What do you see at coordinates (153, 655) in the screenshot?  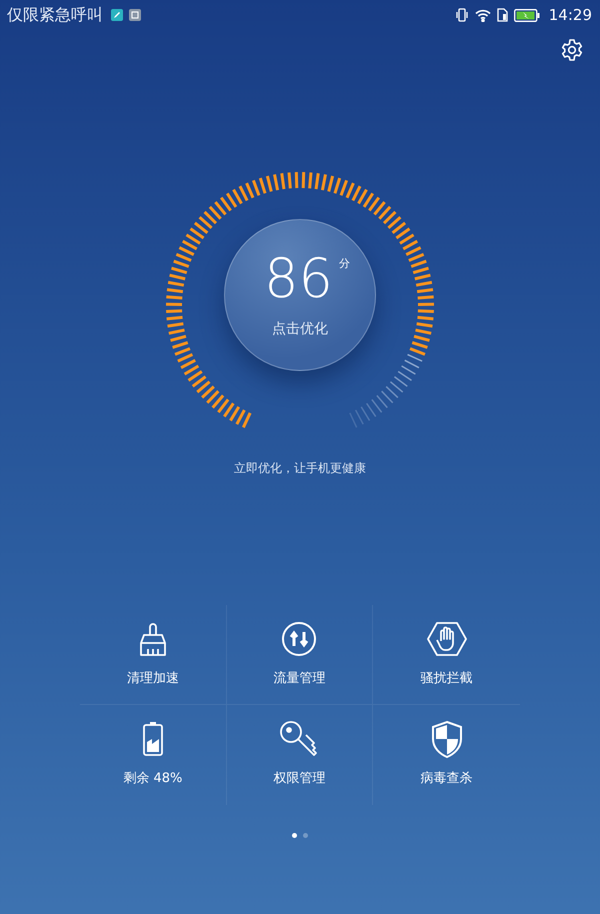 I see `feature-tile: 清理加速` at bounding box center [153, 655].